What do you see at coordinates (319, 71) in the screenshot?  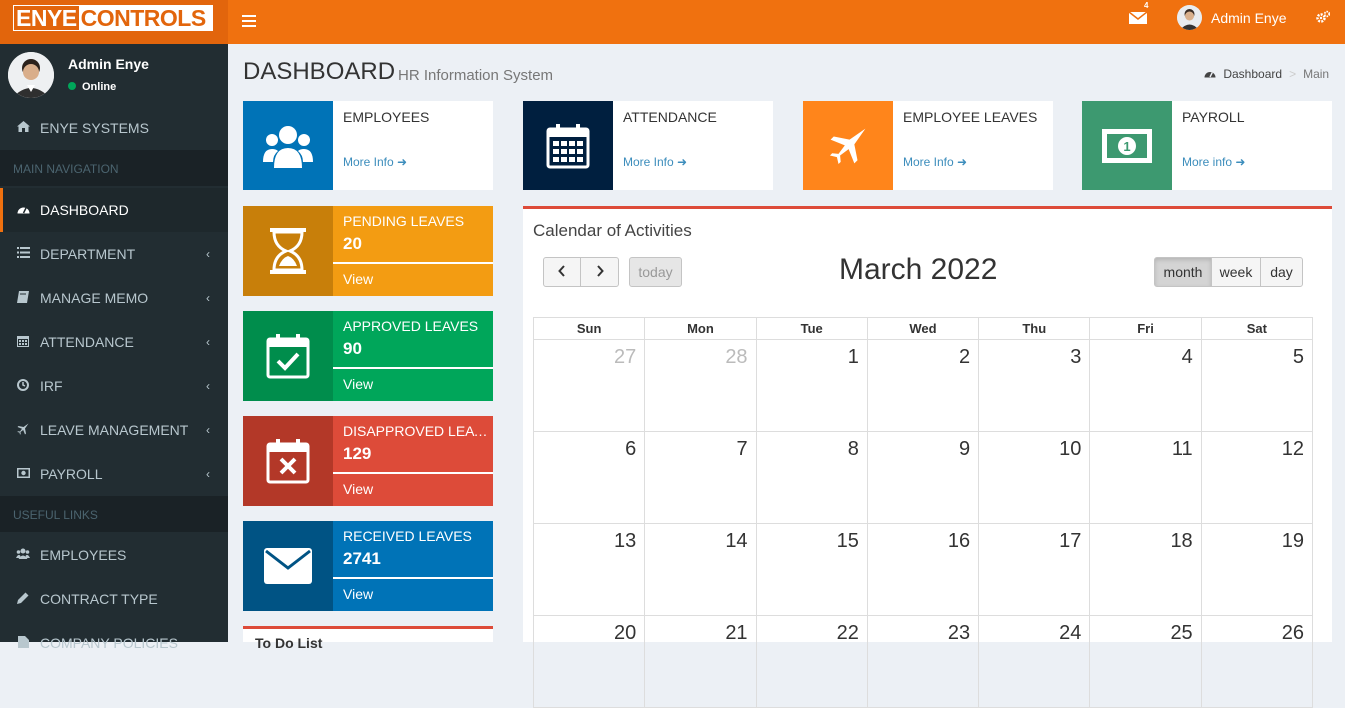 I see `page-title: DASHBOARD` at bounding box center [319, 71].